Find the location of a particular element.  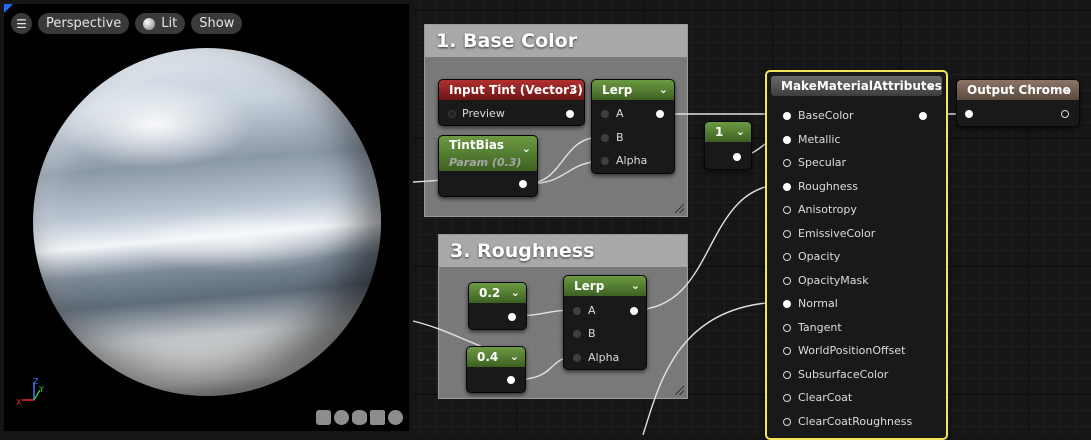

hamburger-icon: ☰ is located at coordinates (21, 23).